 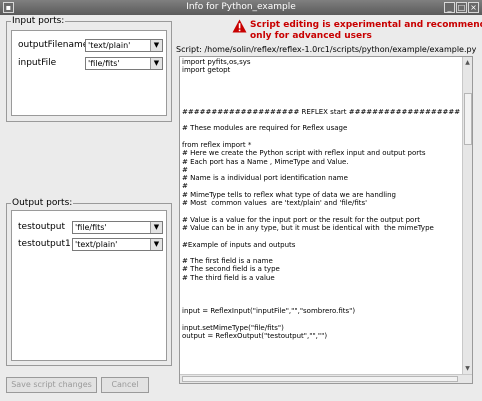 What do you see at coordinates (467, 368) in the screenshot?
I see `scroll-down-icon: ▼` at bounding box center [467, 368].